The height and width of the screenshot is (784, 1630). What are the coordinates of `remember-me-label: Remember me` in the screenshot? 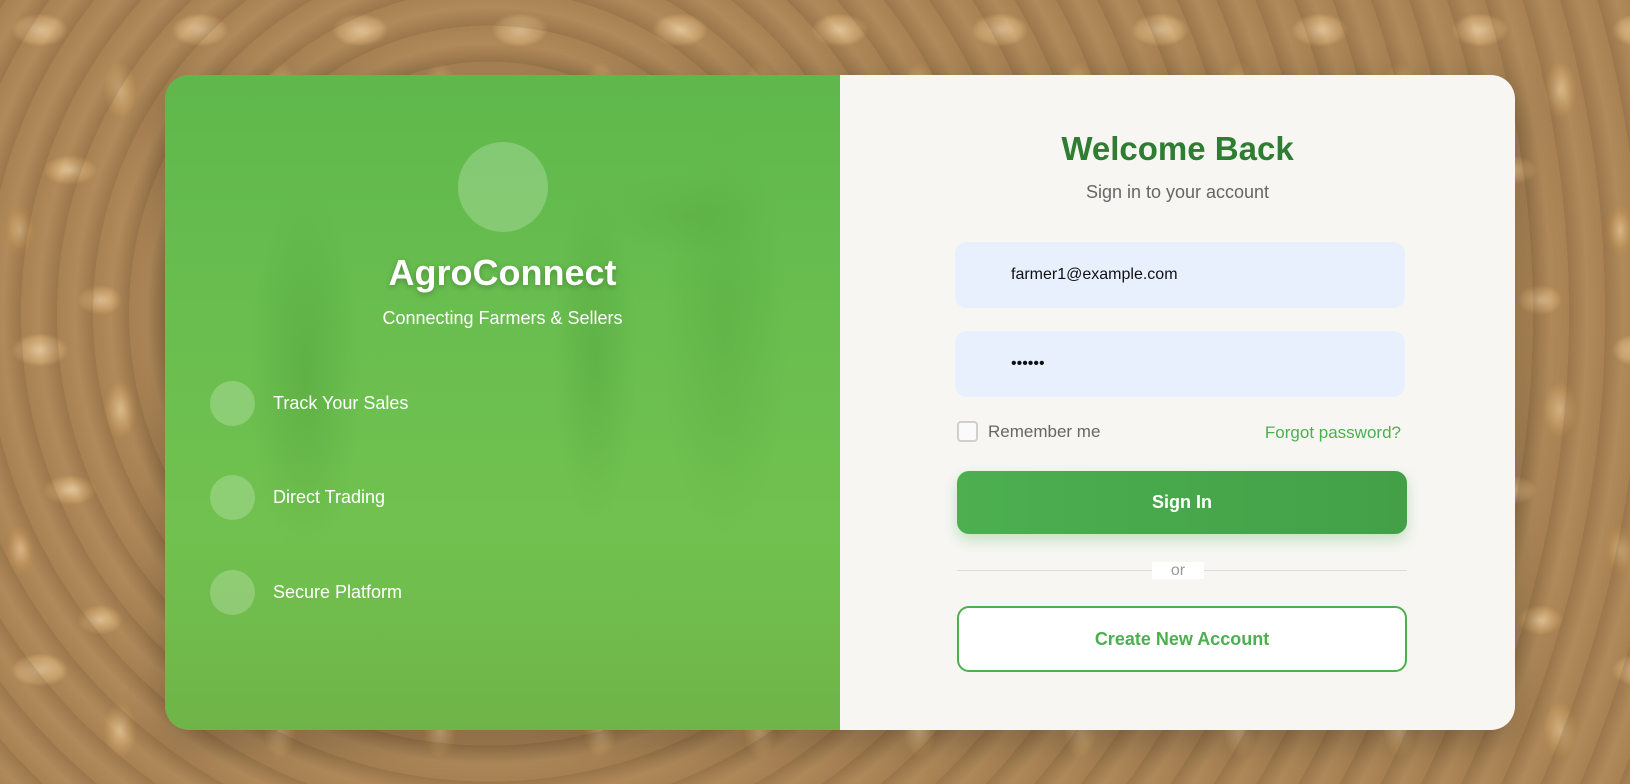 It's located at (1044, 432).